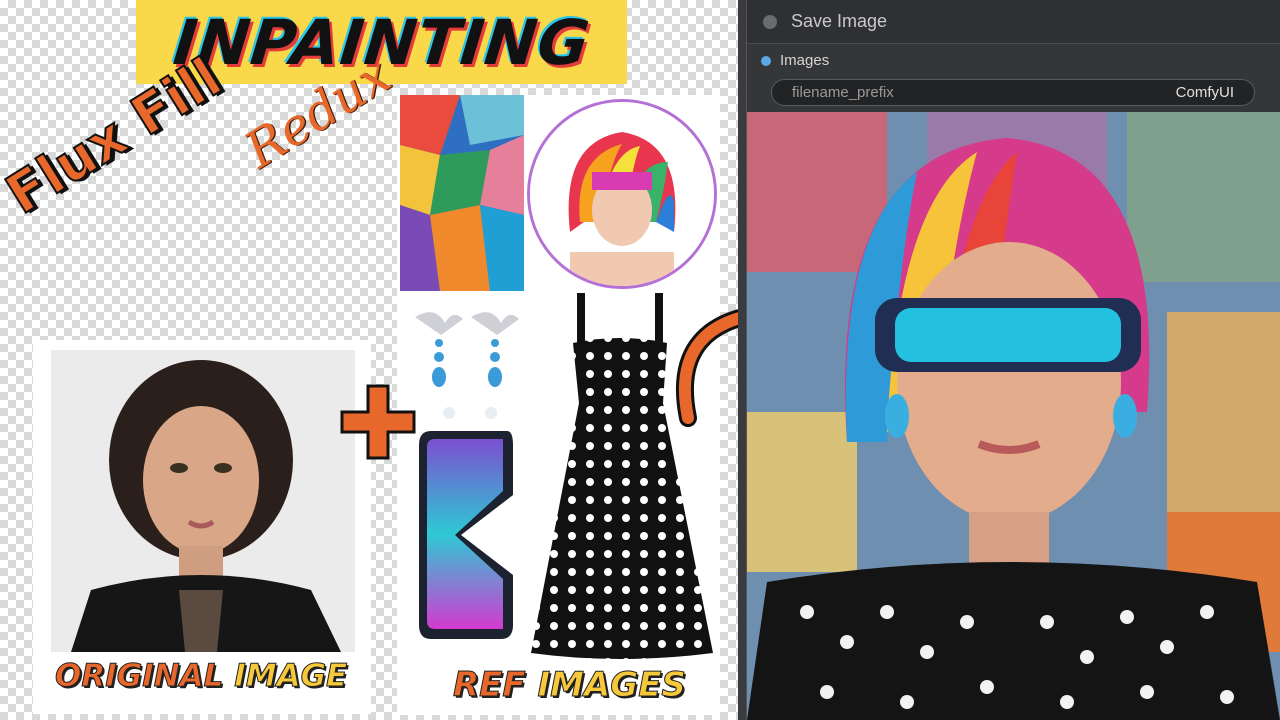  I want to click on rainbow-hair-illustration, so click(622, 194).